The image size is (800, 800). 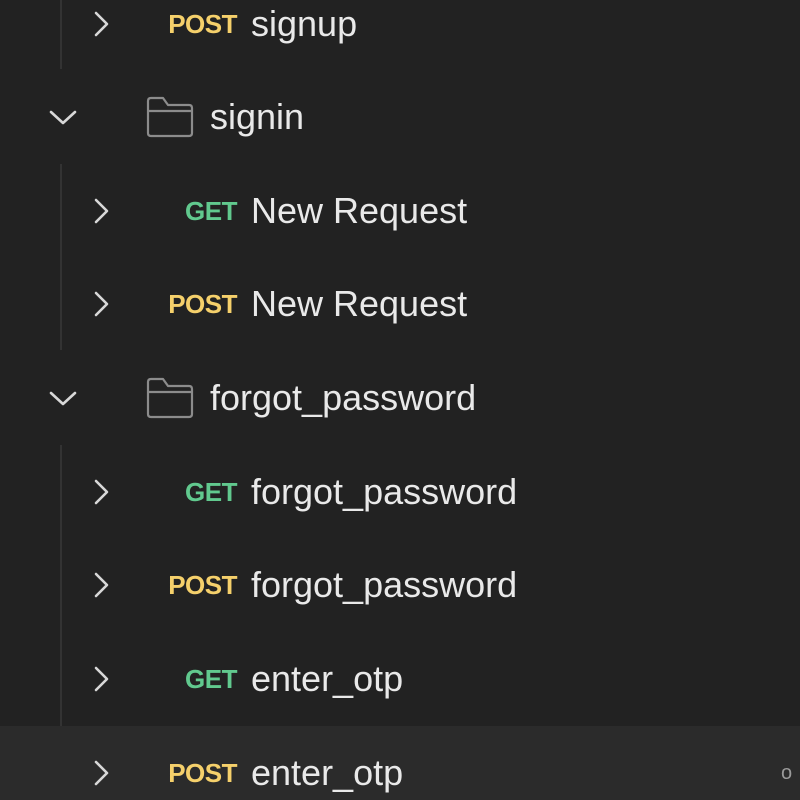 I want to click on request-item-post-signup: POST signup, so click(x=400, y=35).